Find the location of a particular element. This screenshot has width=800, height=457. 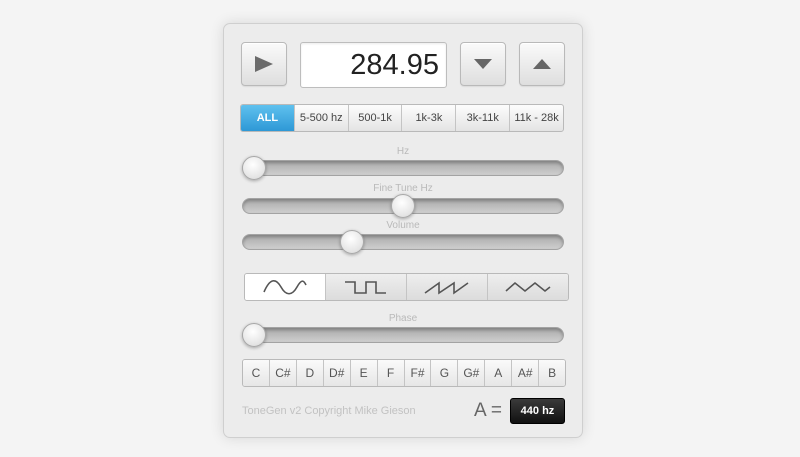

range-tab-5: 11k - 28k is located at coordinates (536, 118).